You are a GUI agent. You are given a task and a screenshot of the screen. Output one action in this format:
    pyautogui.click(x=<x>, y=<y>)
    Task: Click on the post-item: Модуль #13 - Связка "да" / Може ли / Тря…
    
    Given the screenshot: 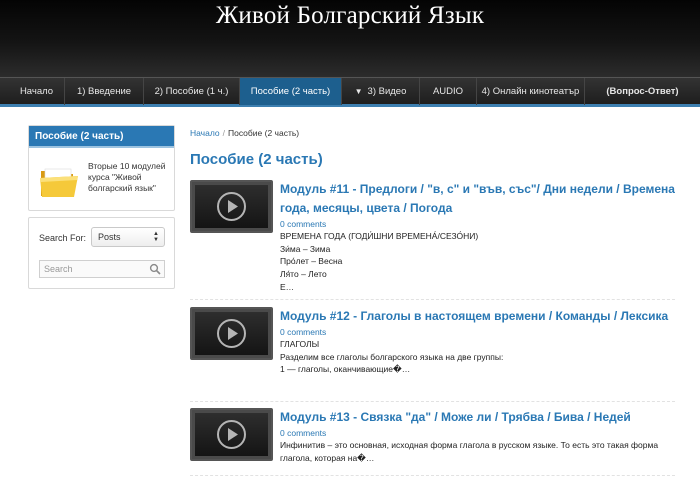 What is the action you would take?
    pyautogui.click(x=432, y=443)
    